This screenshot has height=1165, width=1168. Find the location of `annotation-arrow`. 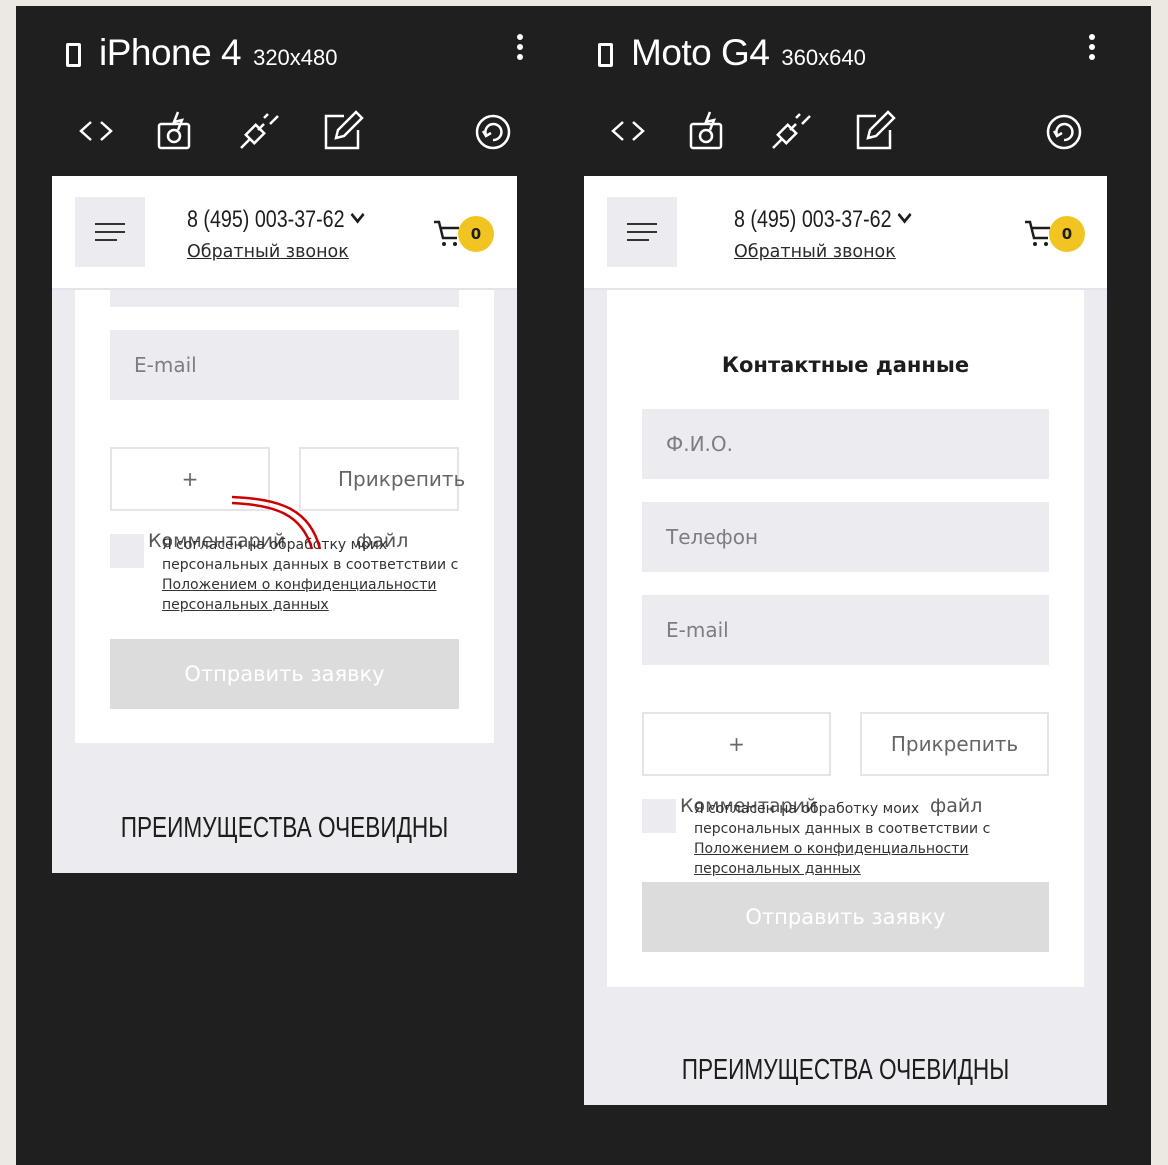

annotation-arrow is located at coordinates (276, 522).